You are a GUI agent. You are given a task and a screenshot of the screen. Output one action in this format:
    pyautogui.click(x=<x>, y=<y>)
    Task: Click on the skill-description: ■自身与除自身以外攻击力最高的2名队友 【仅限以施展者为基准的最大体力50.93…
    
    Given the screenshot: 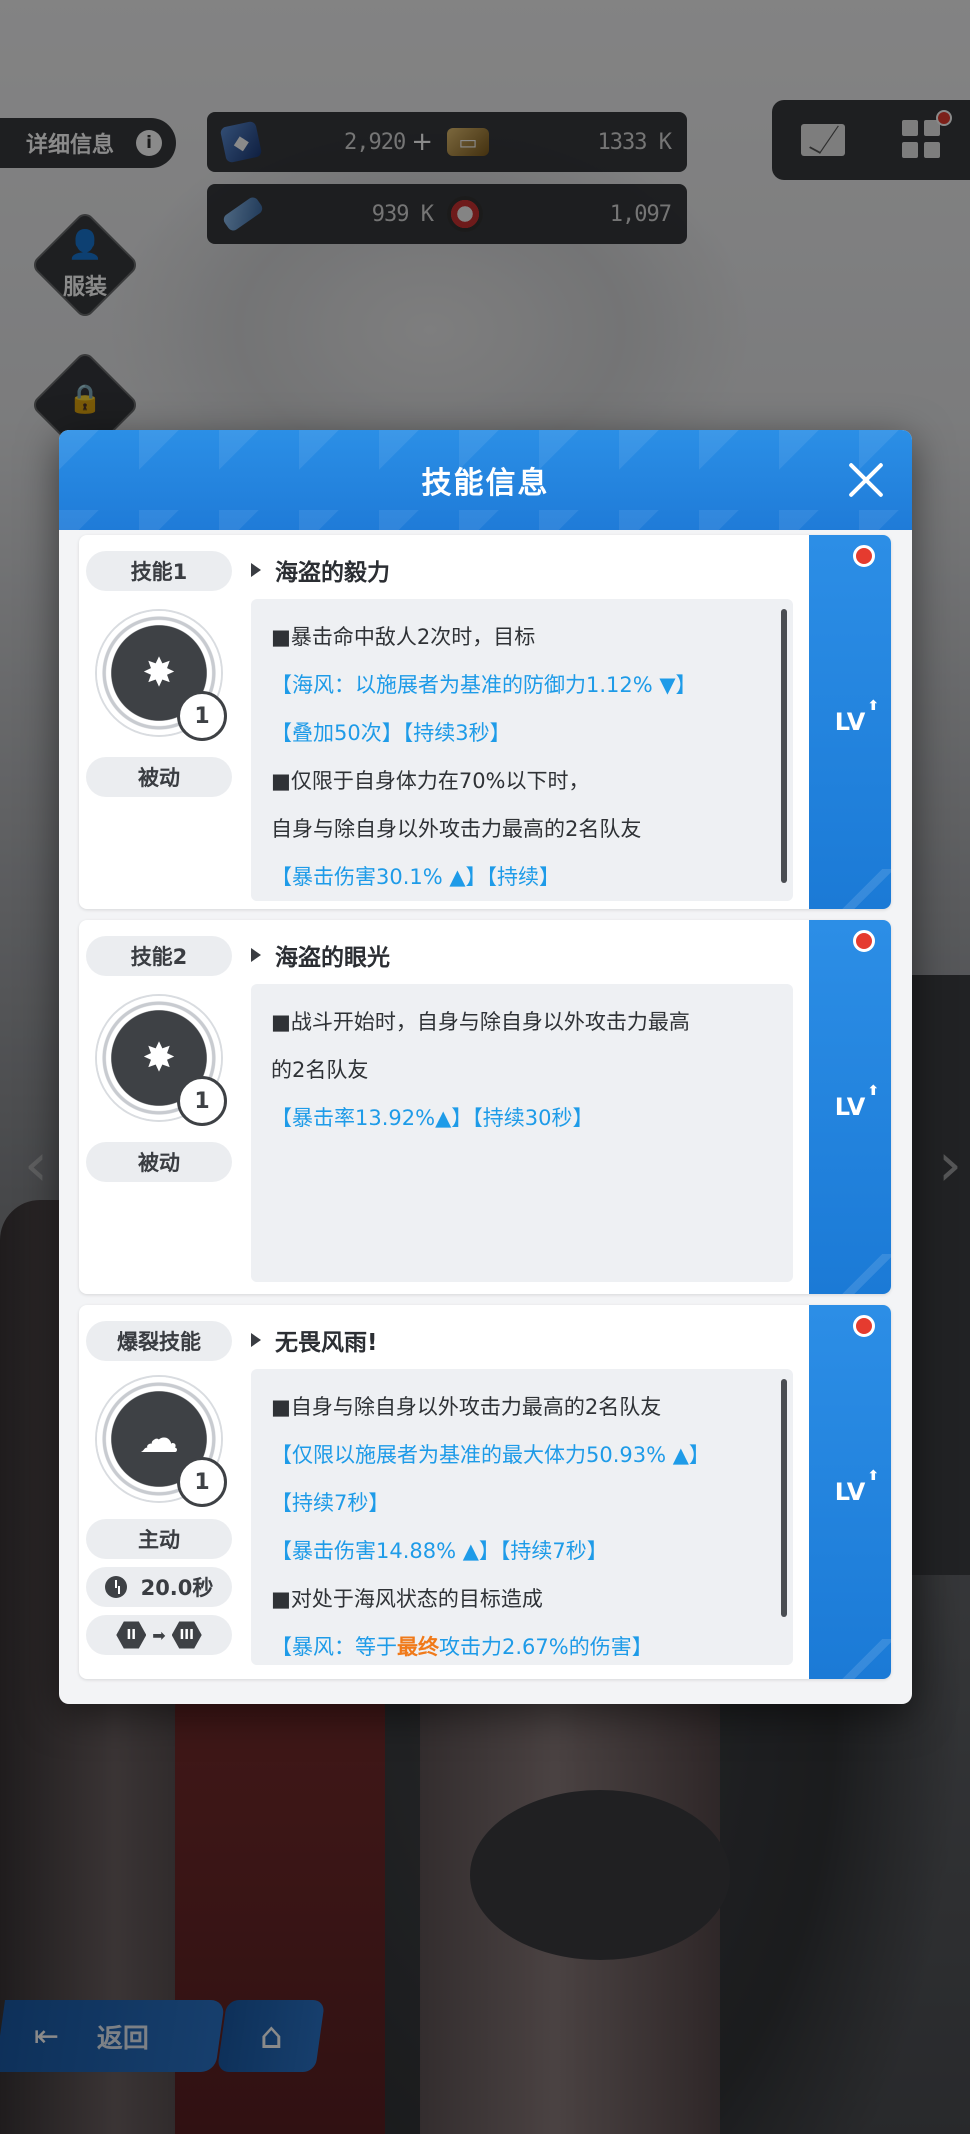 What is the action you would take?
    pyautogui.click(x=522, y=1517)
    